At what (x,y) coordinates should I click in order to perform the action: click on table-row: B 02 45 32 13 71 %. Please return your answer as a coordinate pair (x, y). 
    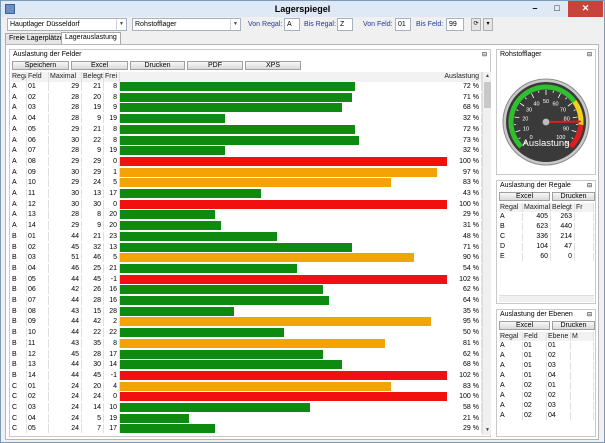
    Looking at the image, I should click on (246, 247).